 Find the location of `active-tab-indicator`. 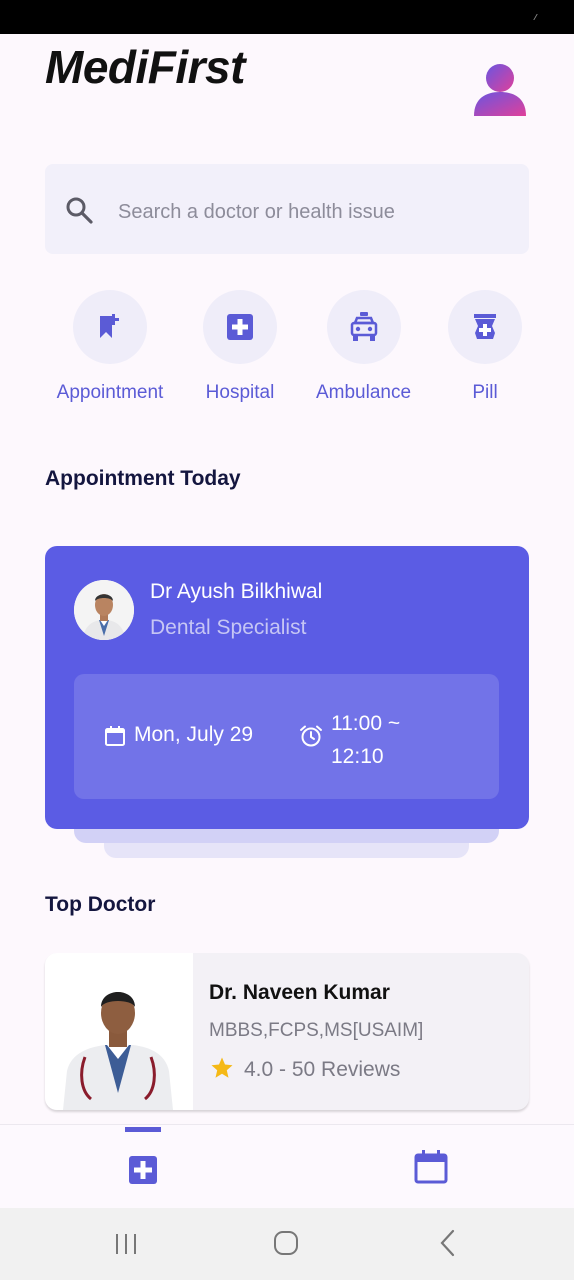

active-tab-indicator is located at coordinates (143, 1129).